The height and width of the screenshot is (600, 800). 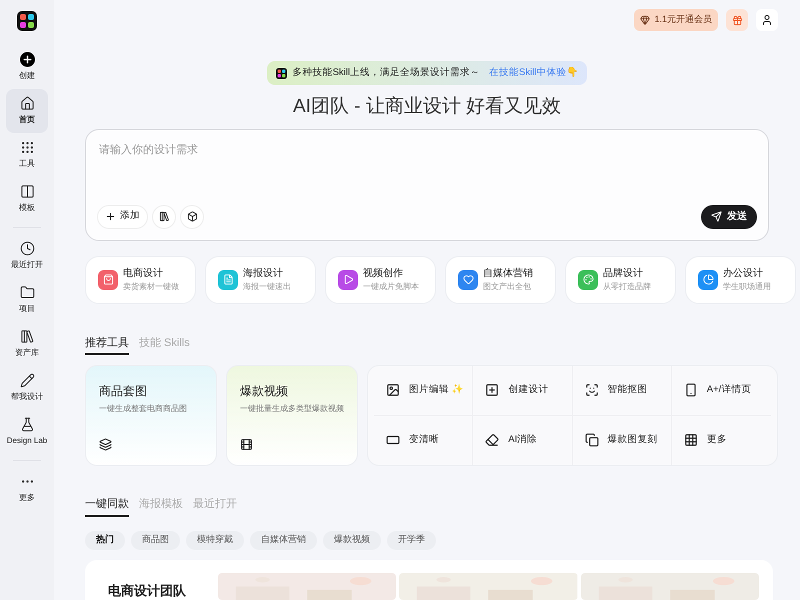 What do you see at coordinates (27, 424) in the screenshot?
I see `lab-icon` at bounding box center [27, 424].